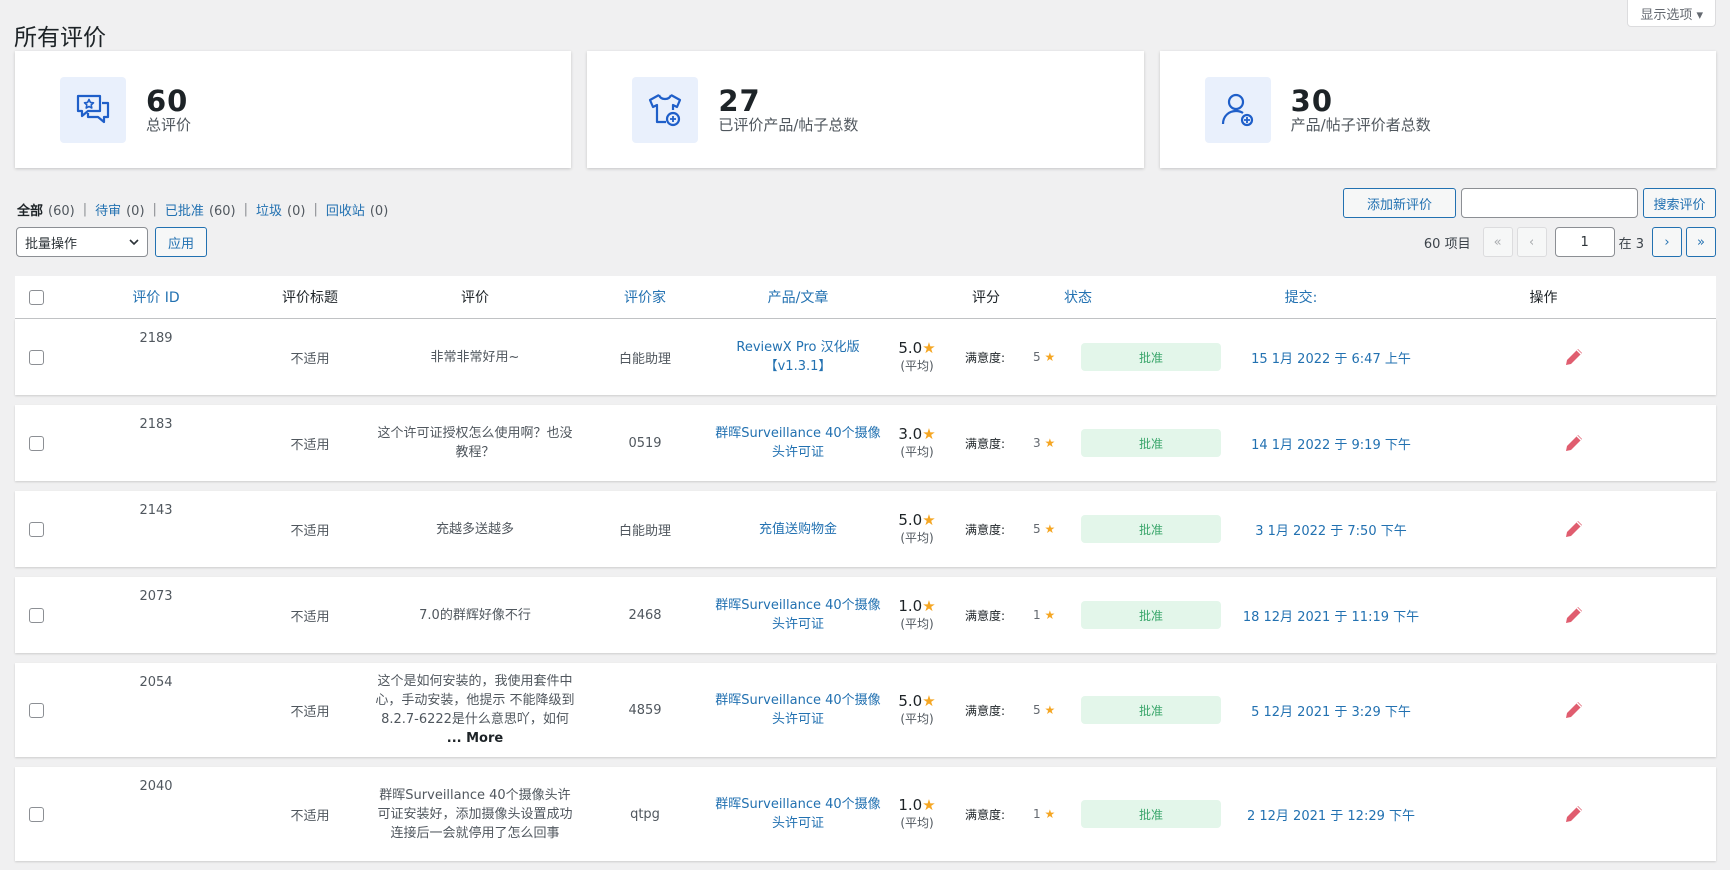 The image size is (1730, 870). I want to click on criteria-value: 3 ★, so click(1044, 443).